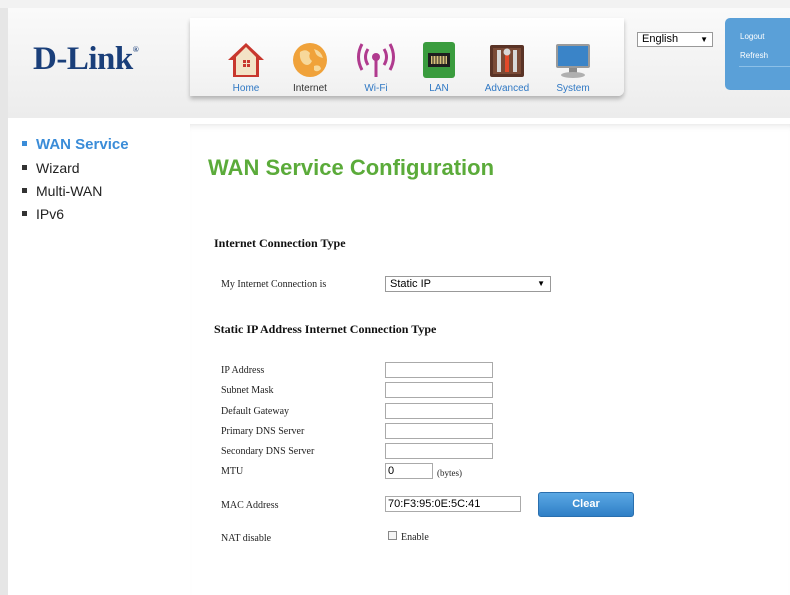  What do you see at coordinates (255, 411) in the screenshot?
I see `default-gateway-label: Default Gateway` at bounding box center [255, 411].